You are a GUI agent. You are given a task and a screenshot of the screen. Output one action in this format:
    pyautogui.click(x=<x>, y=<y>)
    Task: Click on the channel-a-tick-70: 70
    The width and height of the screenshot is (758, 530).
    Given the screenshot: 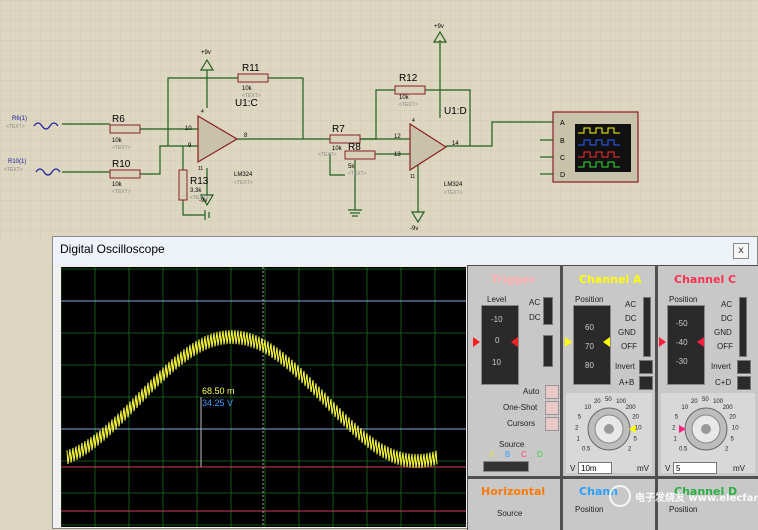 What is the action you would take?
    pyautogui.click(x=589, y=346)
    